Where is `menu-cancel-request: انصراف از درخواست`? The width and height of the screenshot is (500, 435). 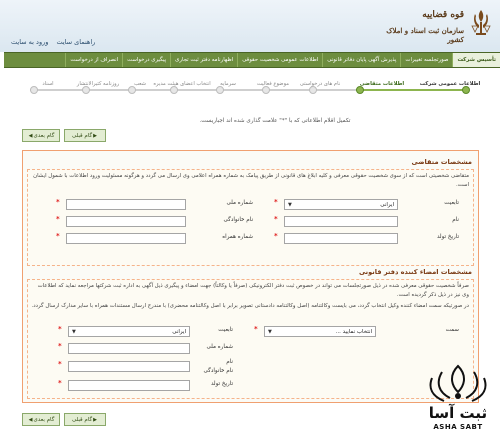
menu-cancel-request: انصراف از درخواست is located at coordinates (93, 60).